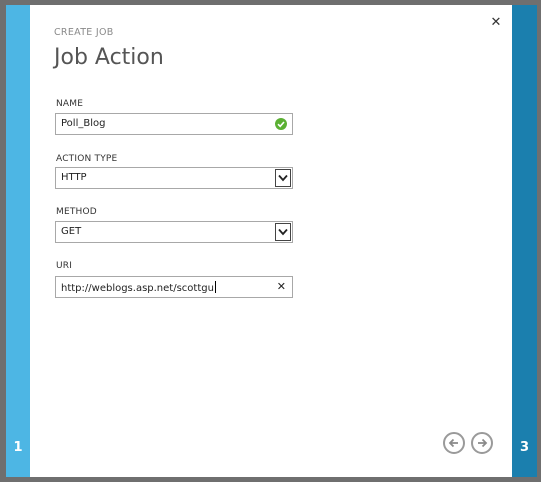  I want to click on page-title: Job Action, so click(109, 57).